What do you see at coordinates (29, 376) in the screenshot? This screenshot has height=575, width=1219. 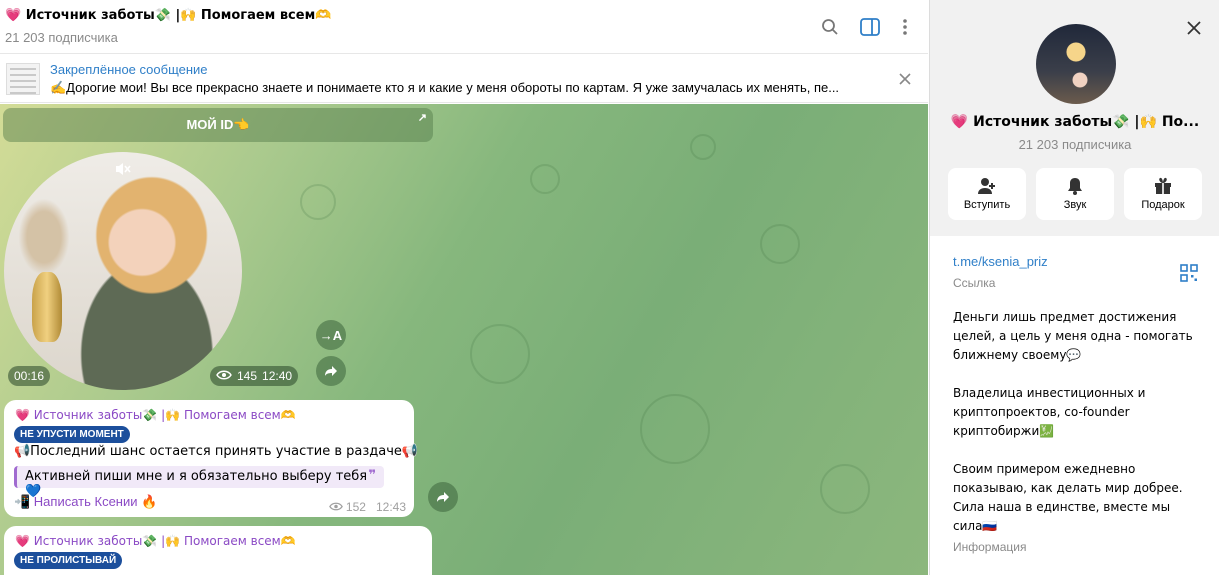 I see `video-duration: 00:16` at bounding box center [29, 376].